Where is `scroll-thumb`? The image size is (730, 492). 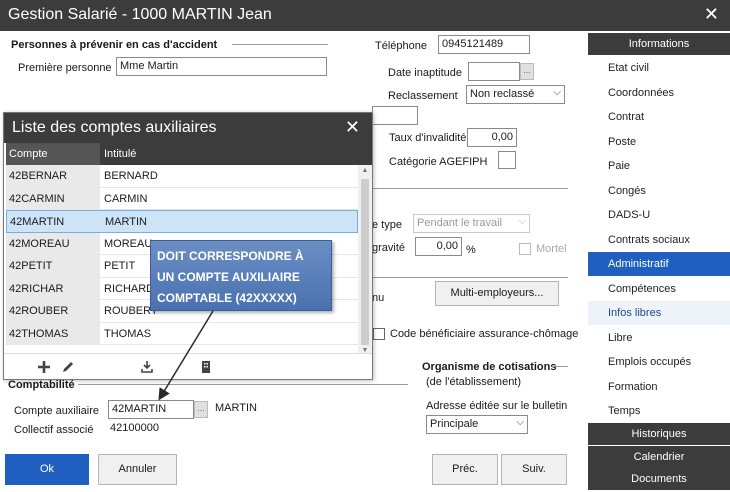 scroll-thumb is located at coordinates (365, 262).